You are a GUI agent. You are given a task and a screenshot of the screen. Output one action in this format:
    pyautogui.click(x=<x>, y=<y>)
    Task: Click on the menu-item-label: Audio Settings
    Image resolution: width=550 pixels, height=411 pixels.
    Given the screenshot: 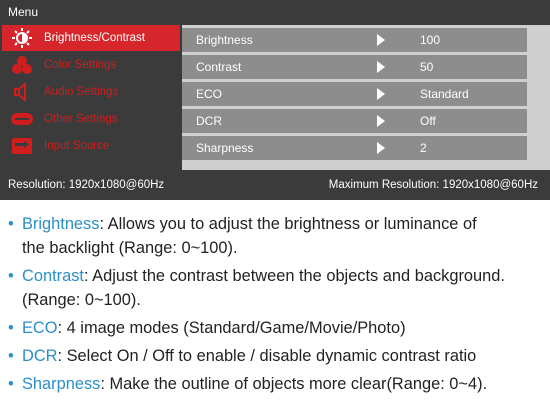 What is the action you would take?
    pyautogui.click(x=81, y=92)
    